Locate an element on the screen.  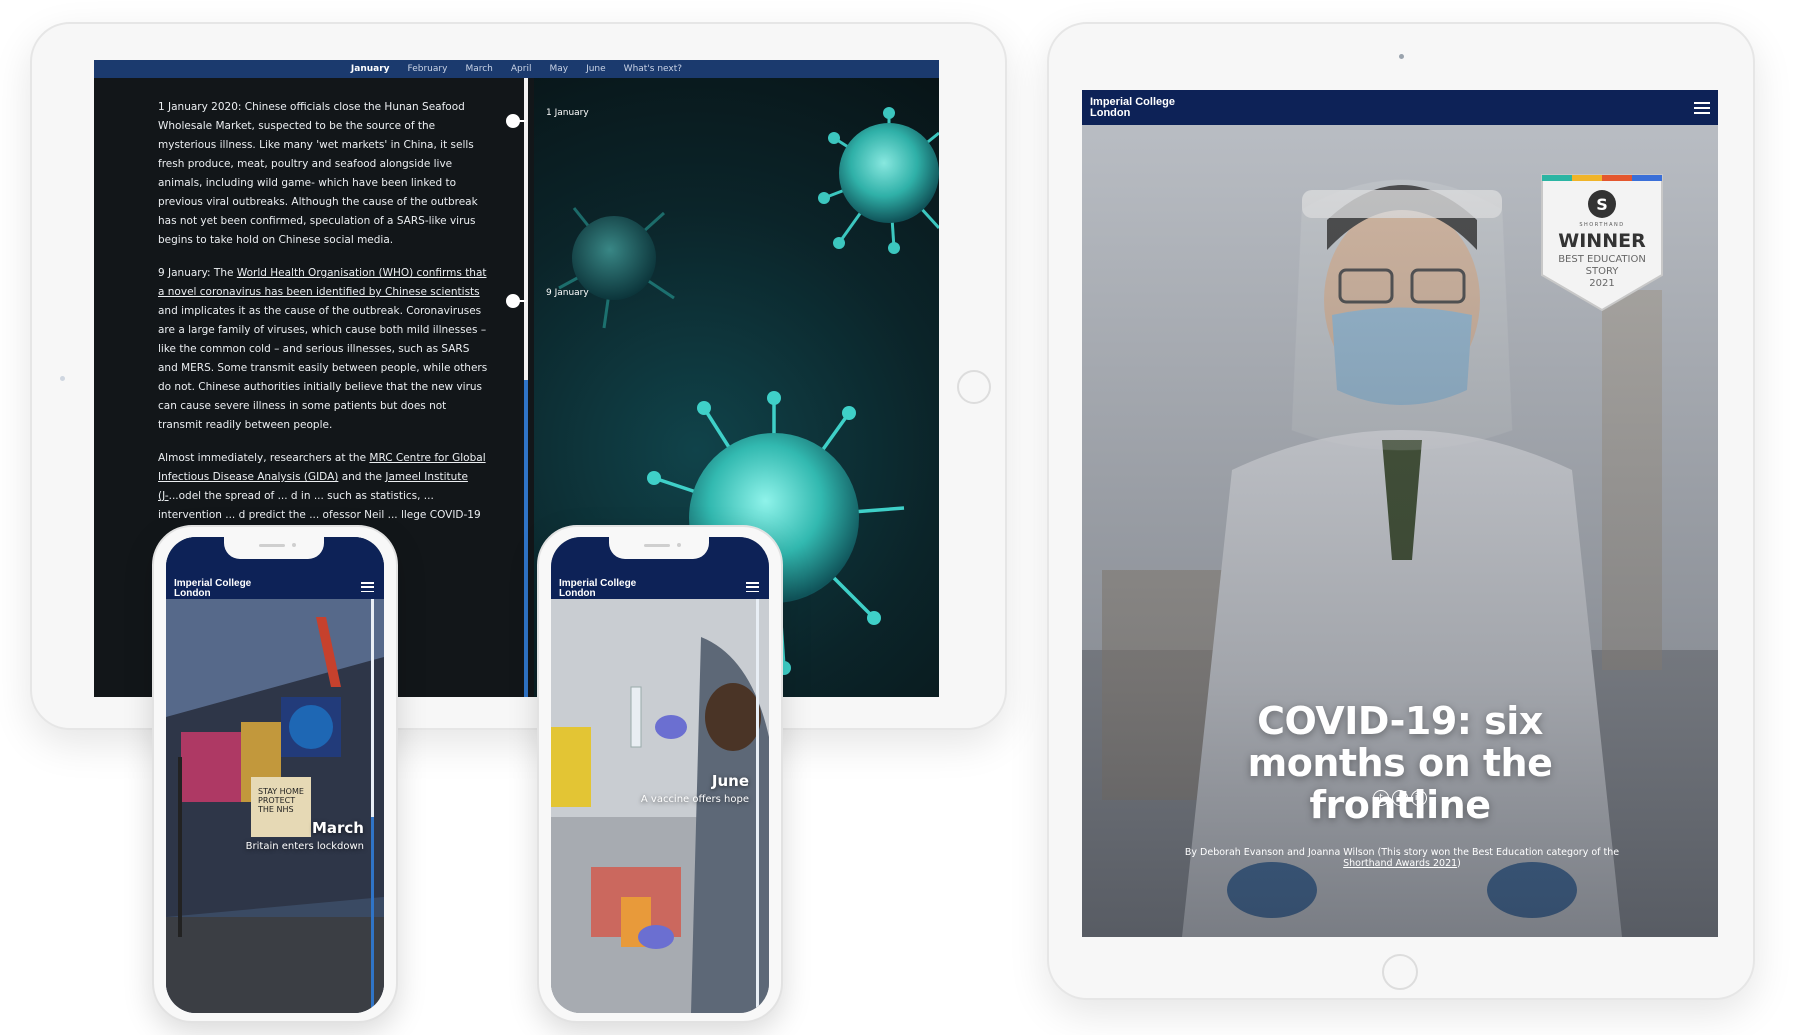
twitter-icon: t is located at coordinates (1381, 798).